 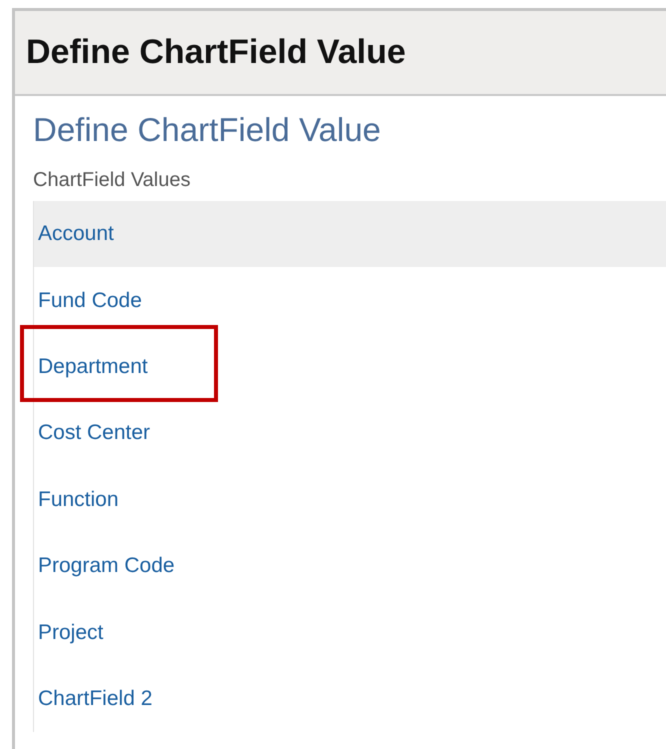 I want to click on section-label: ChartField Values, so click(x=112, y=180).